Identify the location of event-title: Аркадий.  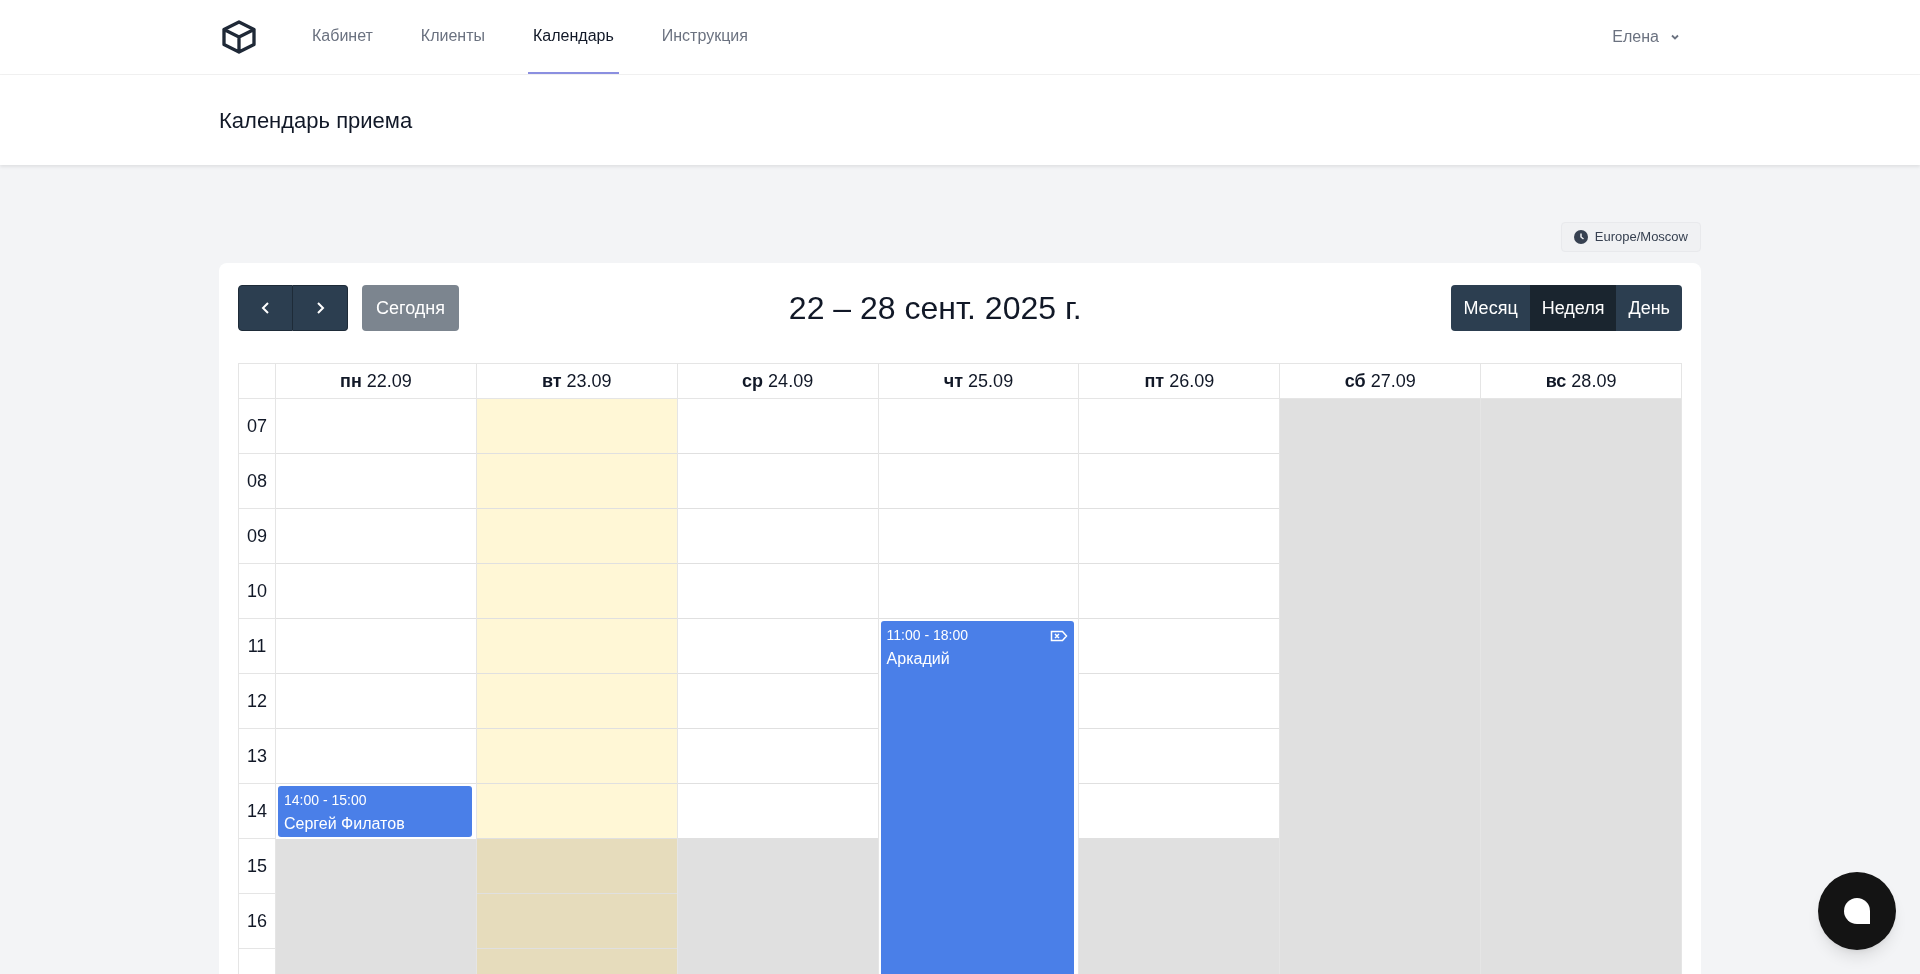
(918, 659).